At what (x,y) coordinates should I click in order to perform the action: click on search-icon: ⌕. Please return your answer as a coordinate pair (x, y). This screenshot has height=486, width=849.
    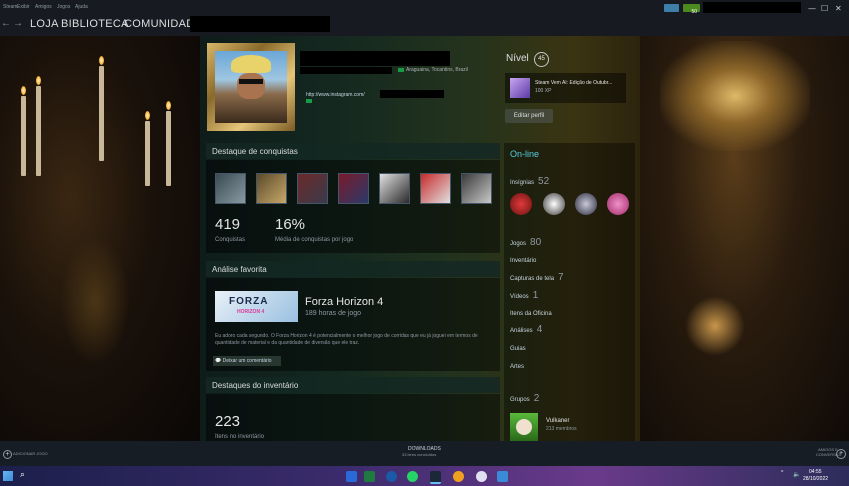
    Looking at the image, I should click on (22, 474).